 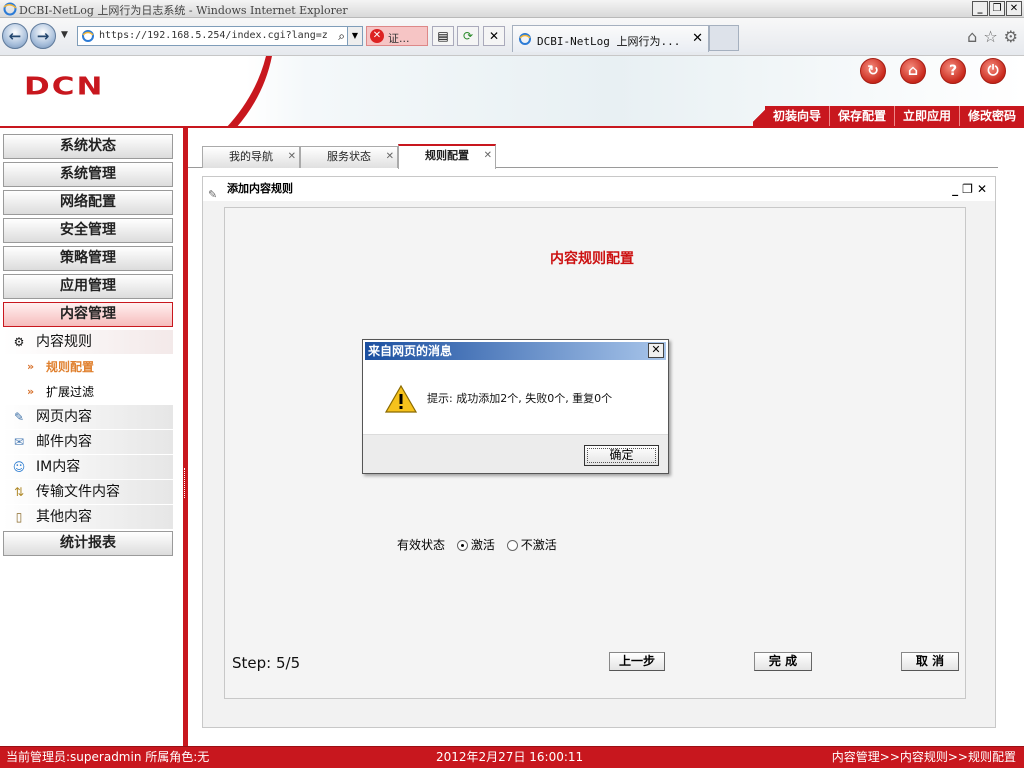 What do you see at coordinates (213, 194) in the screenshot?
I see `pencil-icon: ✎` at bounding box center [213, 194].